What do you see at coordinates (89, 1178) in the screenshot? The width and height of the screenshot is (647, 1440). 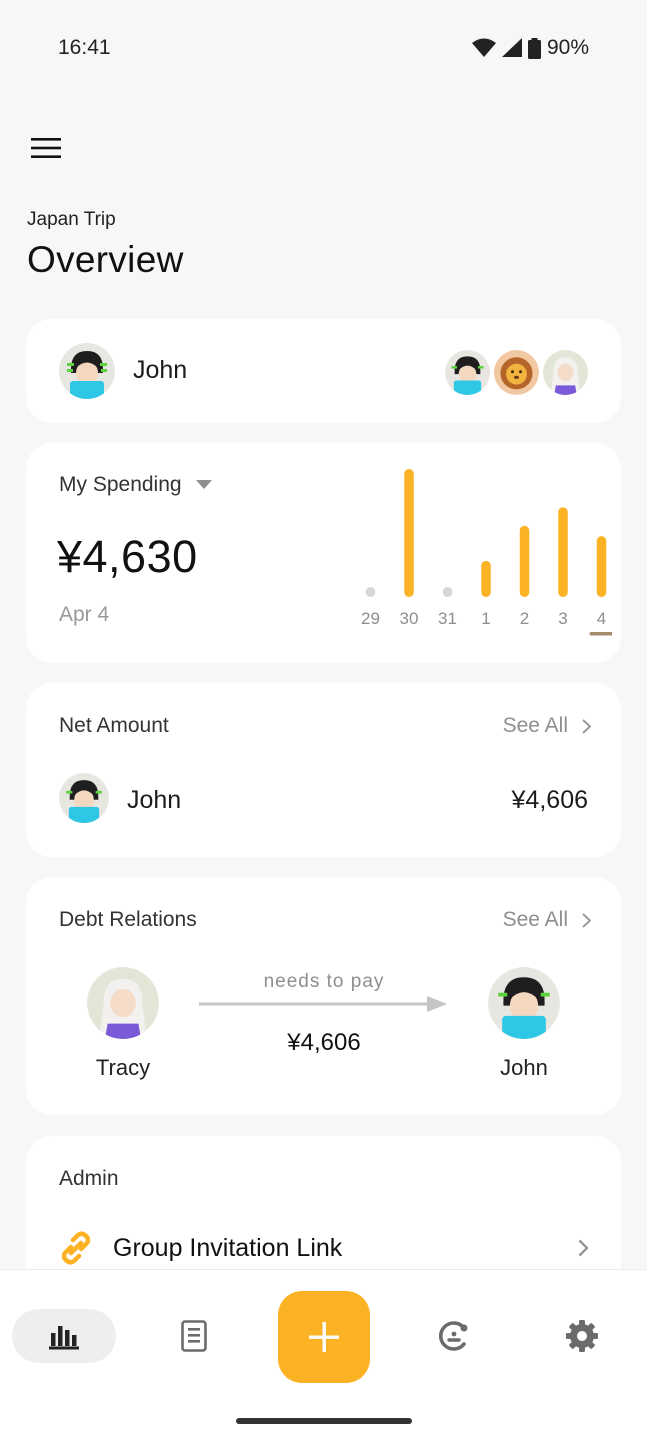 I see `admin-heading: Admin` at bounding box center [89, 1178].